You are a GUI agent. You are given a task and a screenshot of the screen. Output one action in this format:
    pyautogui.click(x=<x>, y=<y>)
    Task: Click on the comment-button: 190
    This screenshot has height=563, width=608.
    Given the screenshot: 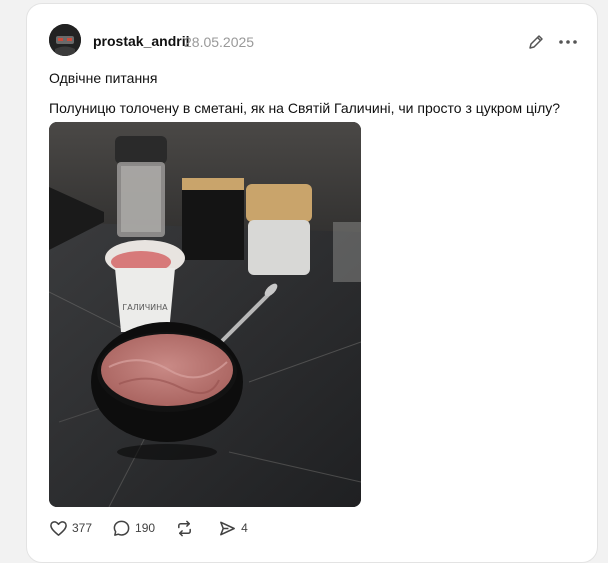 What is the action you would take?
    pyautogui.click(x=133, y=528)
    